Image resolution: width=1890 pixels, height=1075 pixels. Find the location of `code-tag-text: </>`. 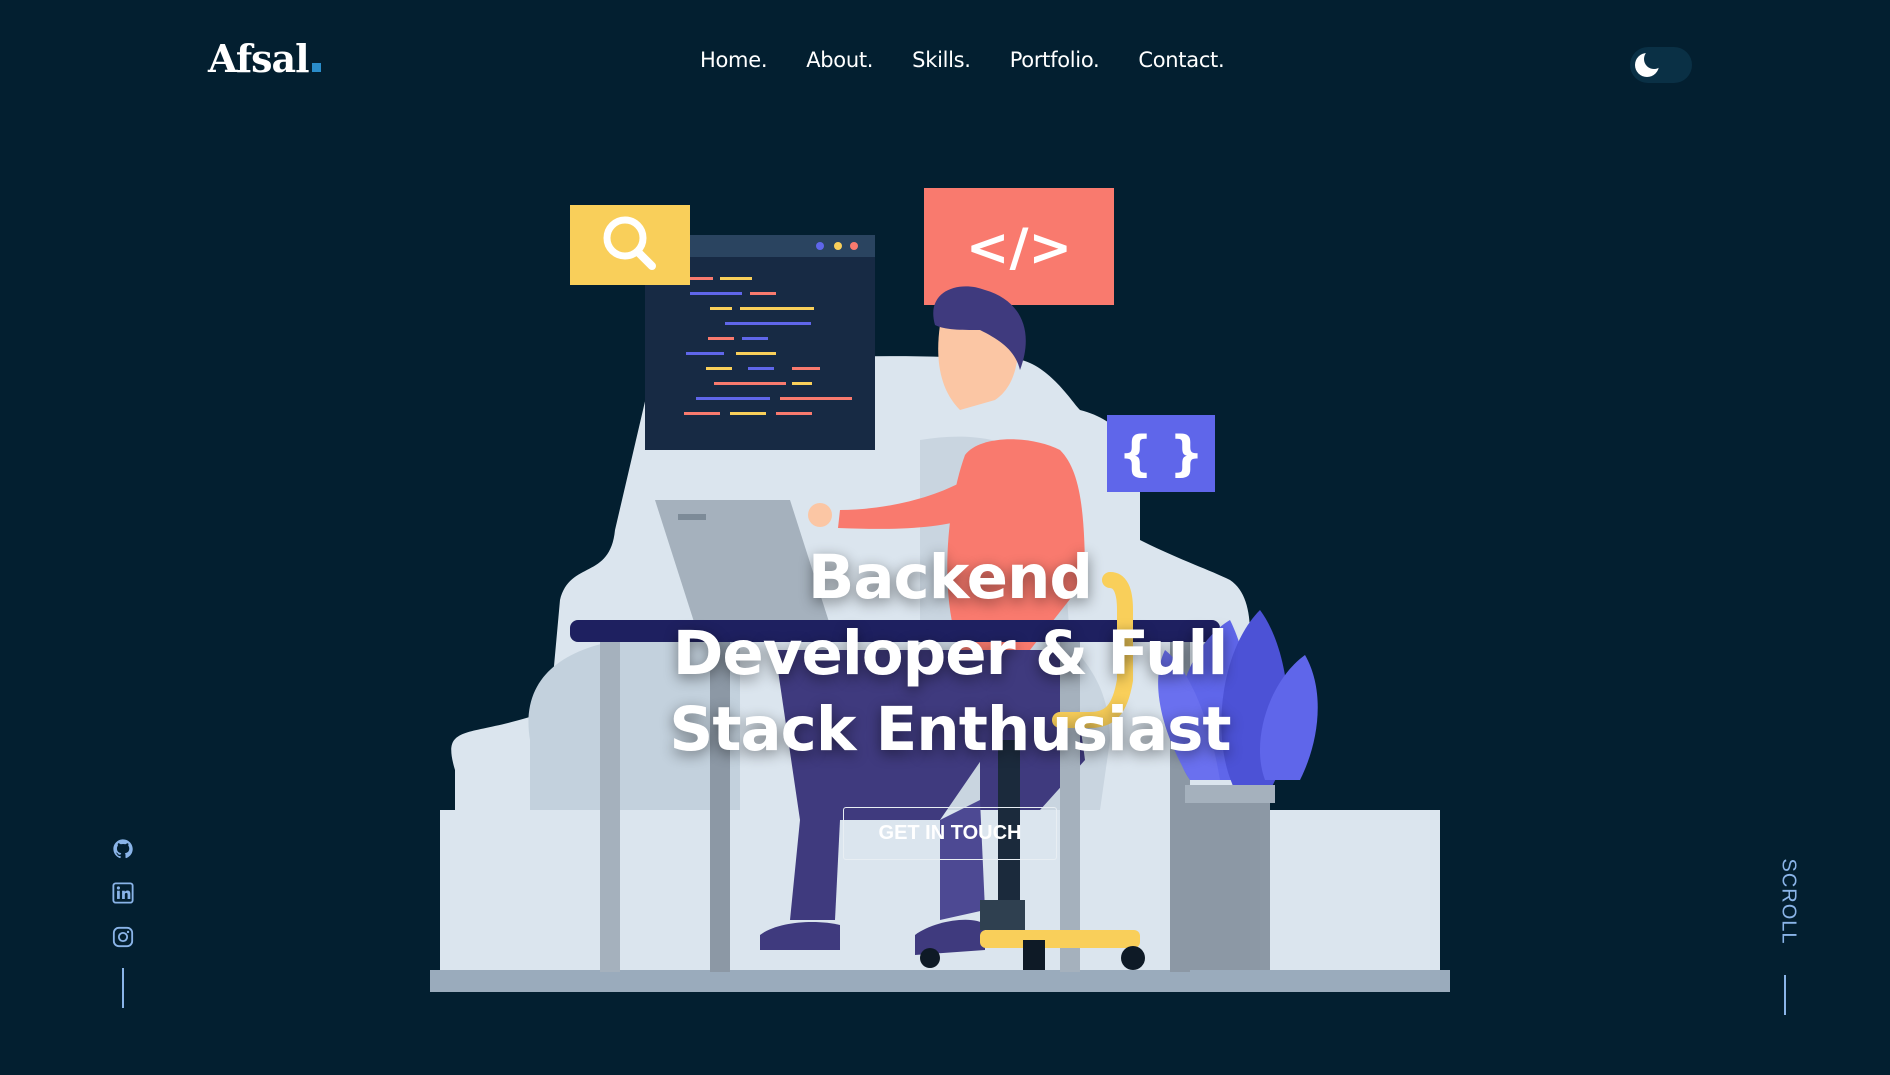

code-tag-text: </> is located at coordinates (1019, 248).